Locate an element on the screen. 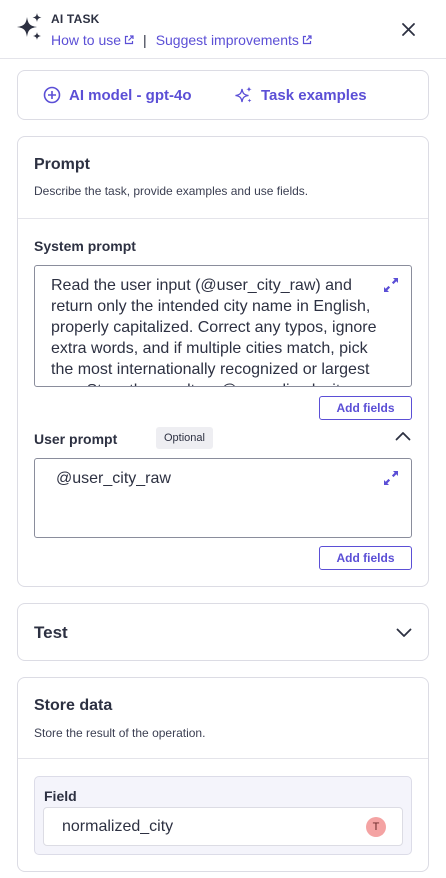 Image resolution: width=446 pixels, height=878 pixels. system-prompt-label: System prompt is located at coordinates (85, 246).